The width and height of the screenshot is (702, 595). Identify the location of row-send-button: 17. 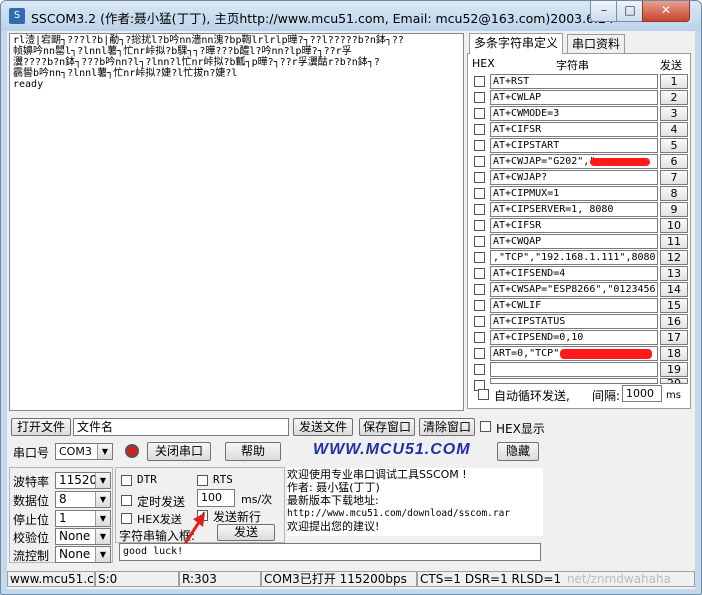
(674, 337).